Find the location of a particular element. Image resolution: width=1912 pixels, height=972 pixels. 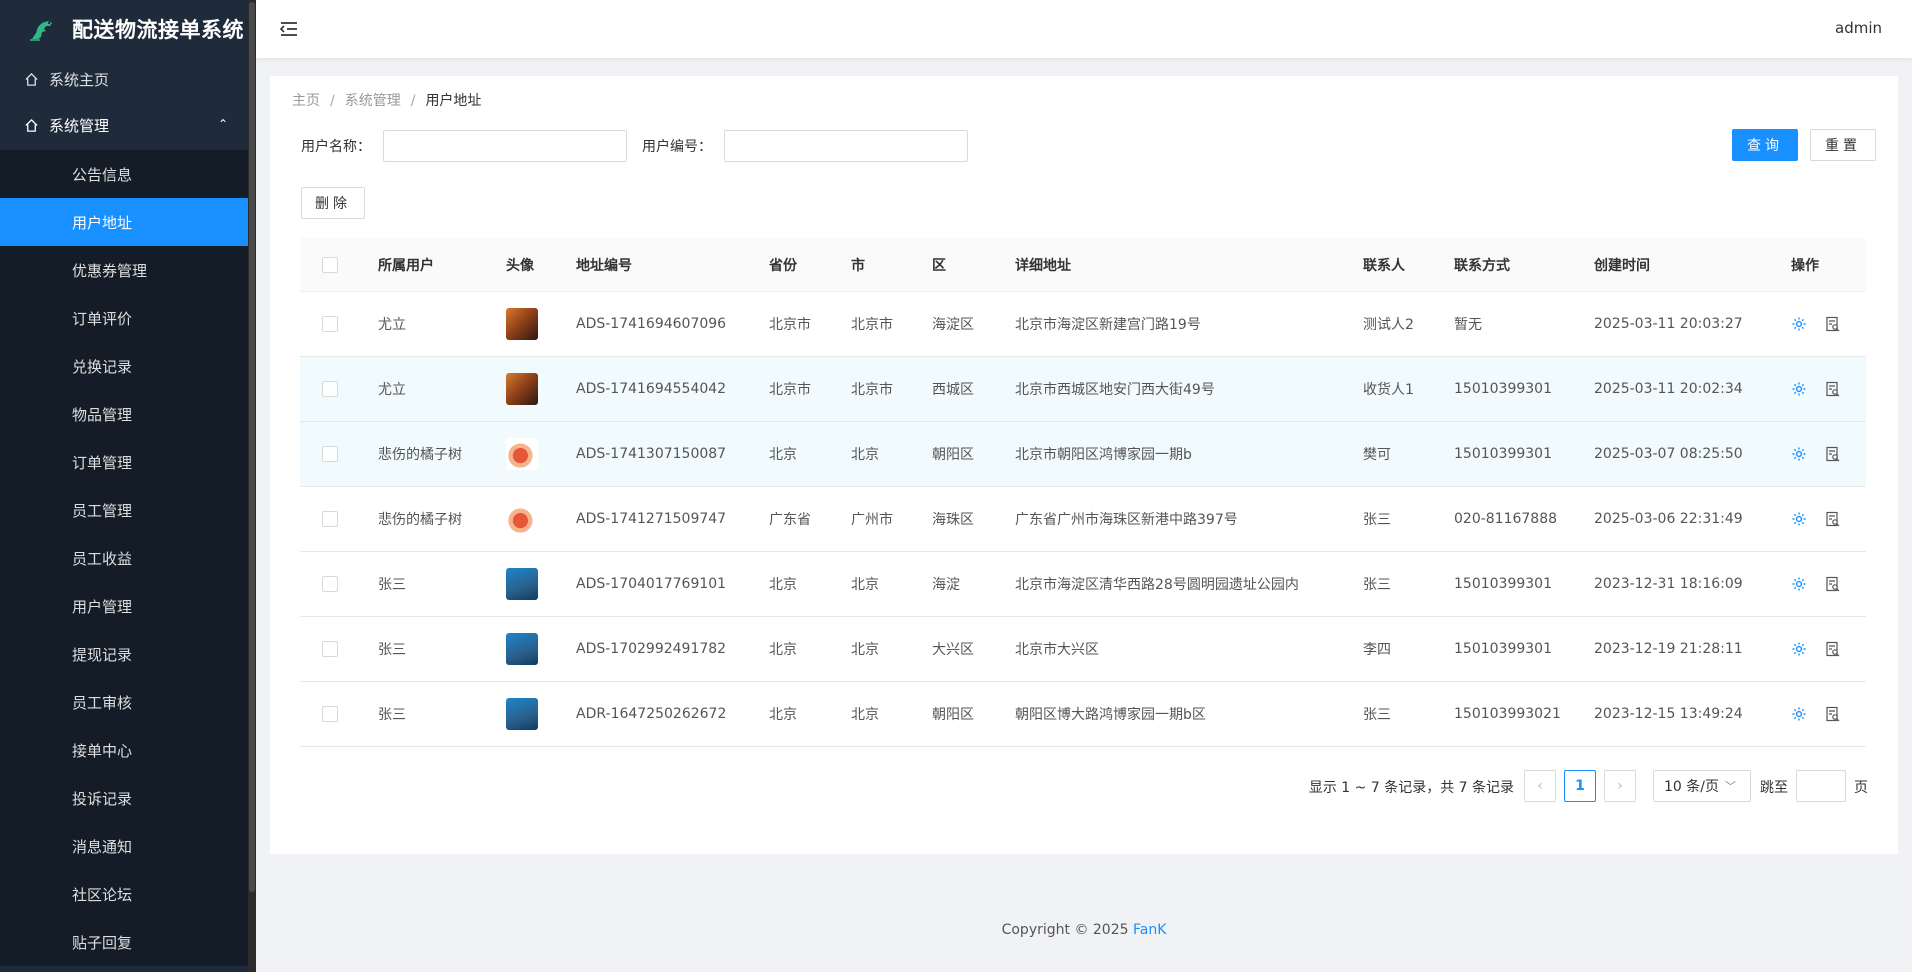

sidebar-item: 消息通知 is located at coordinates (124, 846).